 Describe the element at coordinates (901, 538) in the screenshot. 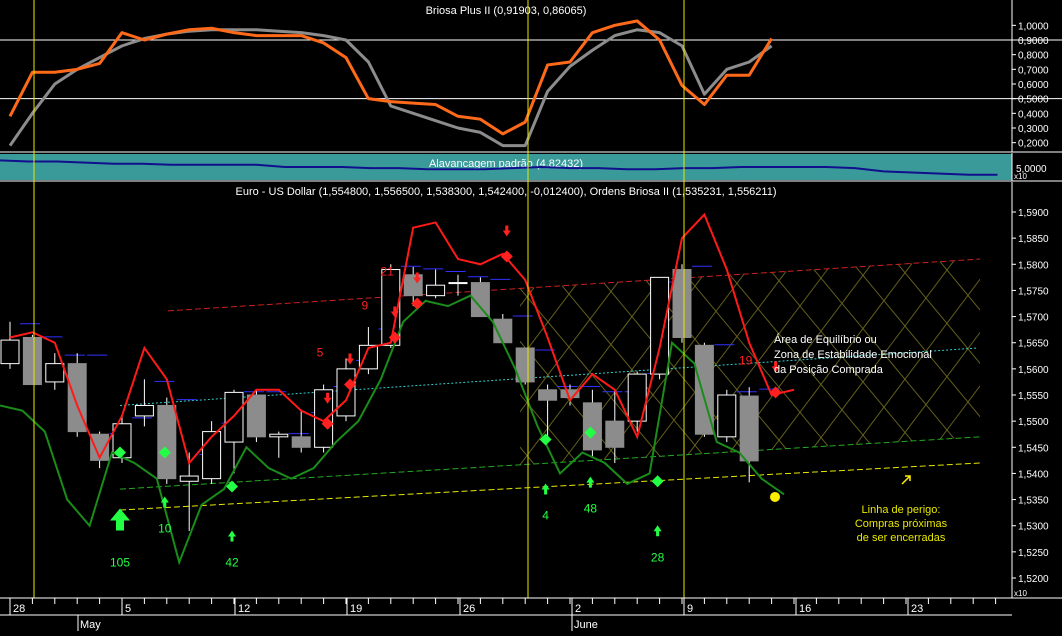

I see `danger-label-3: de ser encerradas` at that location.